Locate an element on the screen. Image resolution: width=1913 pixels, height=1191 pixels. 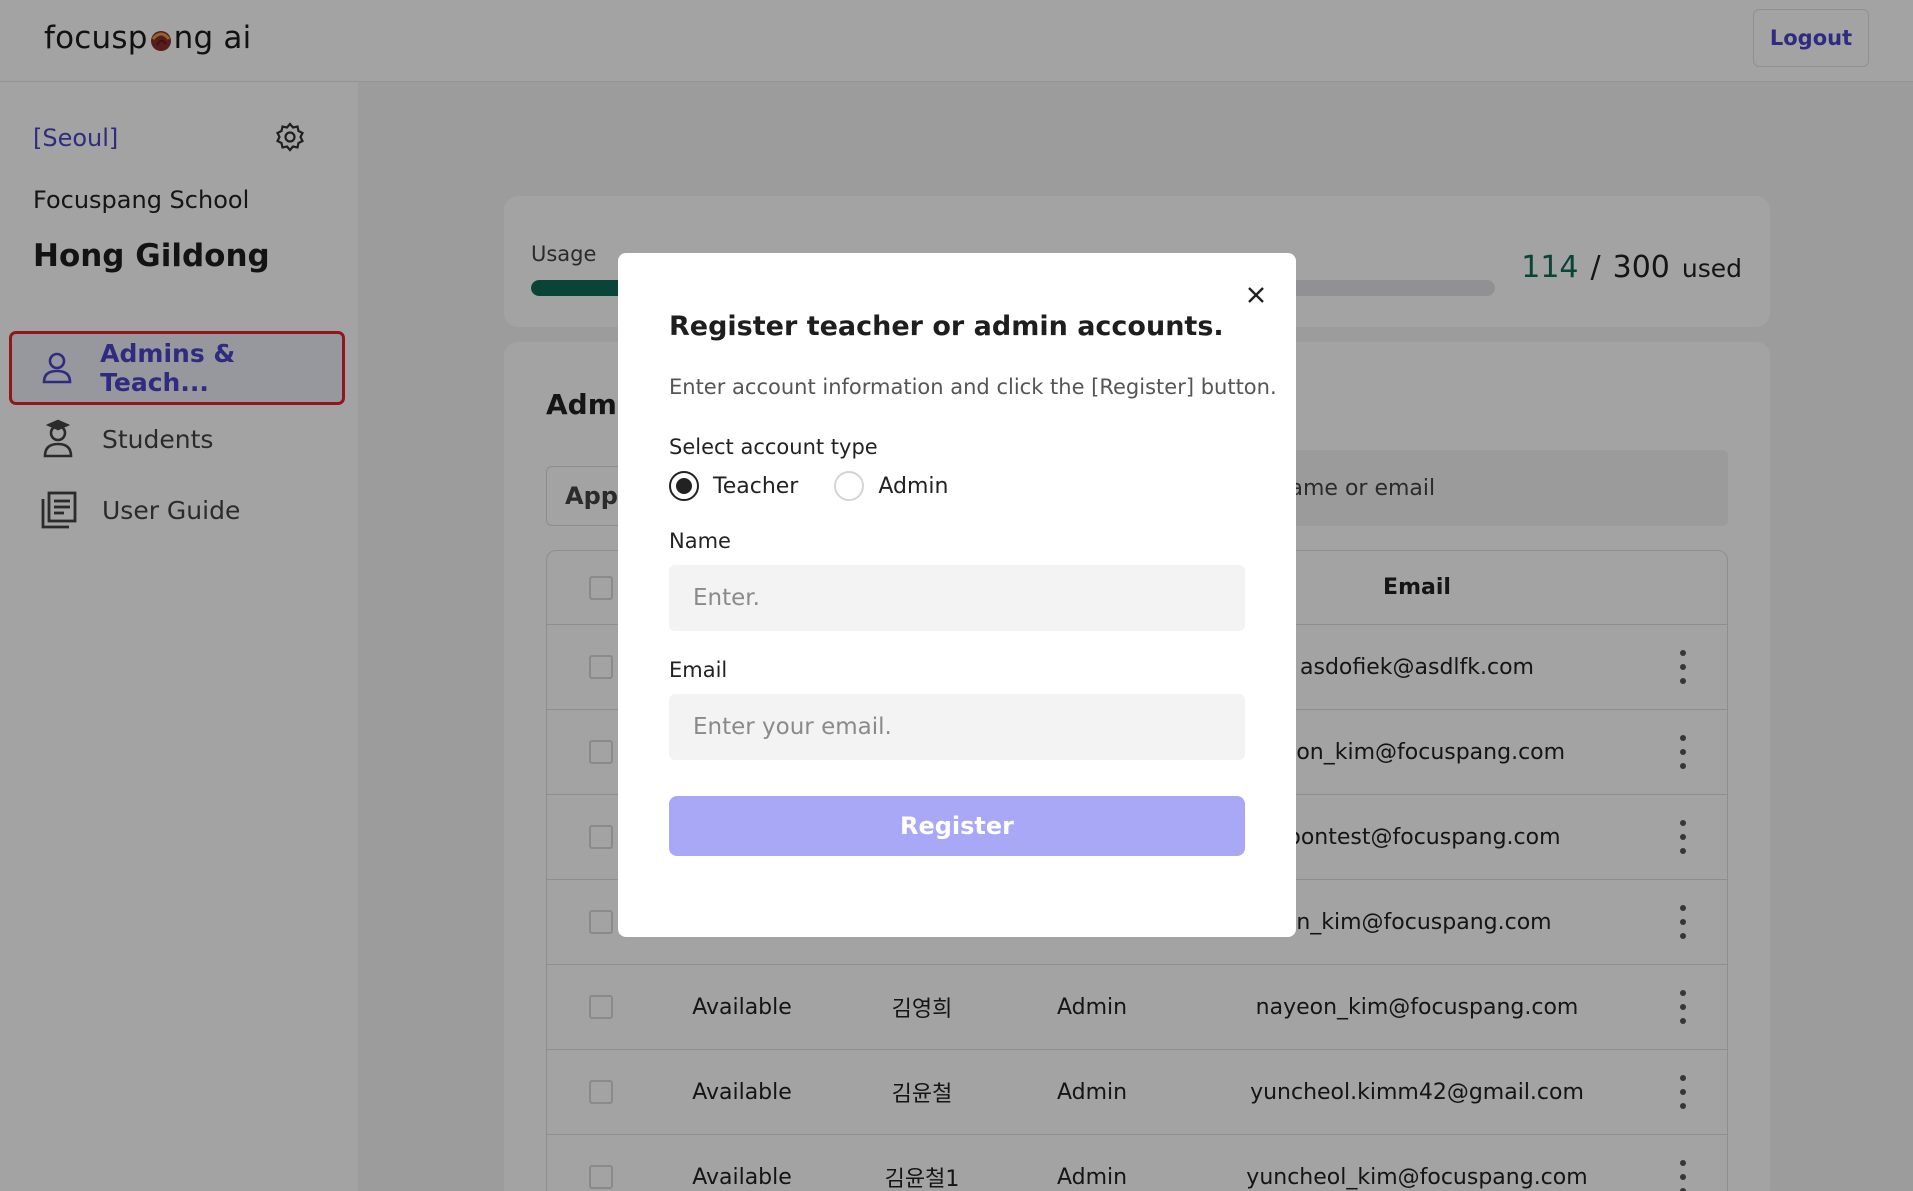
radio-admin is located at coordinates (849, 486).